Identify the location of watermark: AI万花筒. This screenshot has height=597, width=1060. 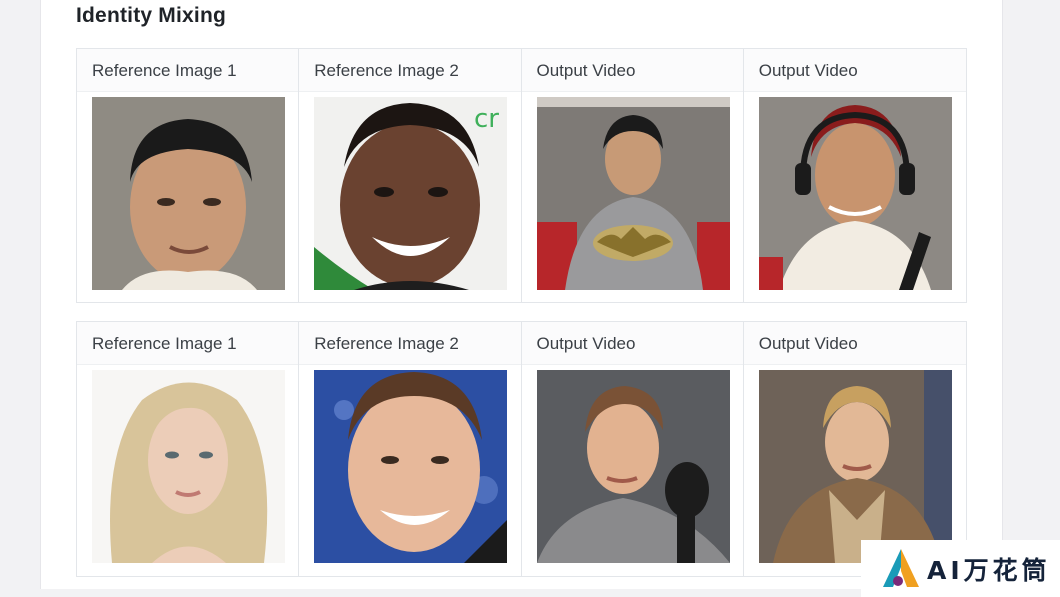
(960, 568).